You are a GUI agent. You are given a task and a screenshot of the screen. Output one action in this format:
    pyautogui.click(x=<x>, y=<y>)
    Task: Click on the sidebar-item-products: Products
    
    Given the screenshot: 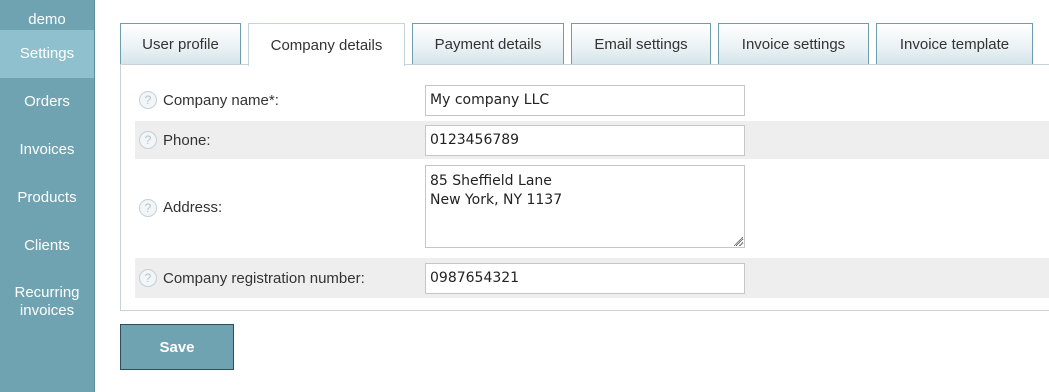 What is the action you would take?
    pyautogui.click(x=47, y=198)
    